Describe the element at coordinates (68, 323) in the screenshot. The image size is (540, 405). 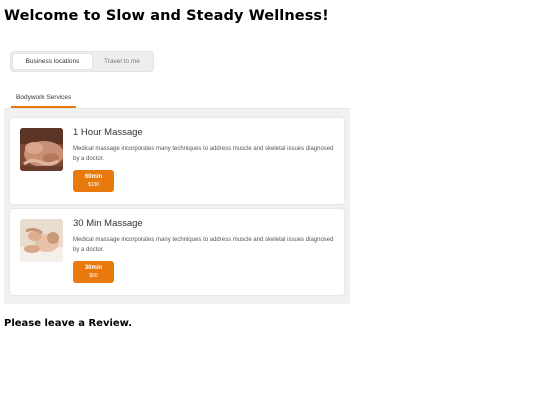
I see `review-heading: Please leave a Review.` at that location.